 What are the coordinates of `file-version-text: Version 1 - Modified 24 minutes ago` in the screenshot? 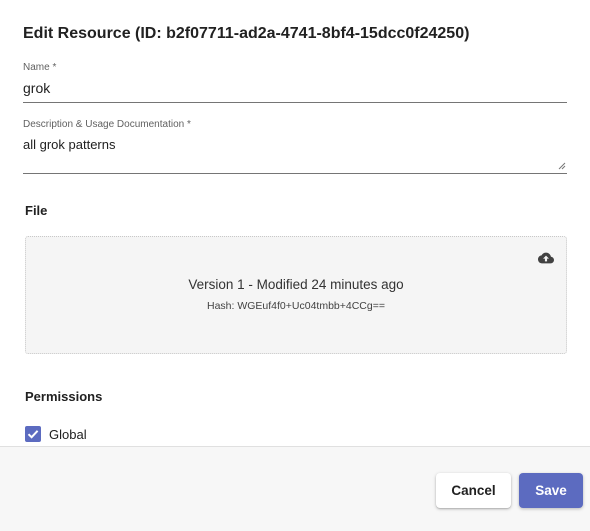 It's located at (296, 284).